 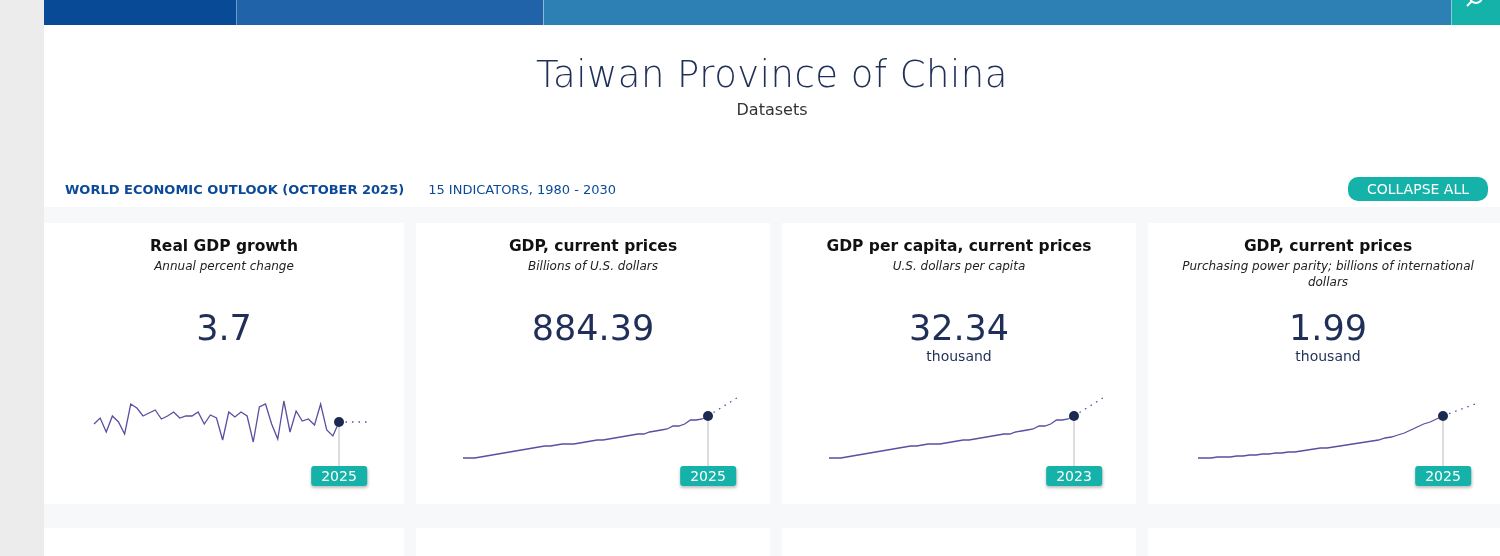 I want to click on indicator-value: 32.34, so click(x=959, y=328).